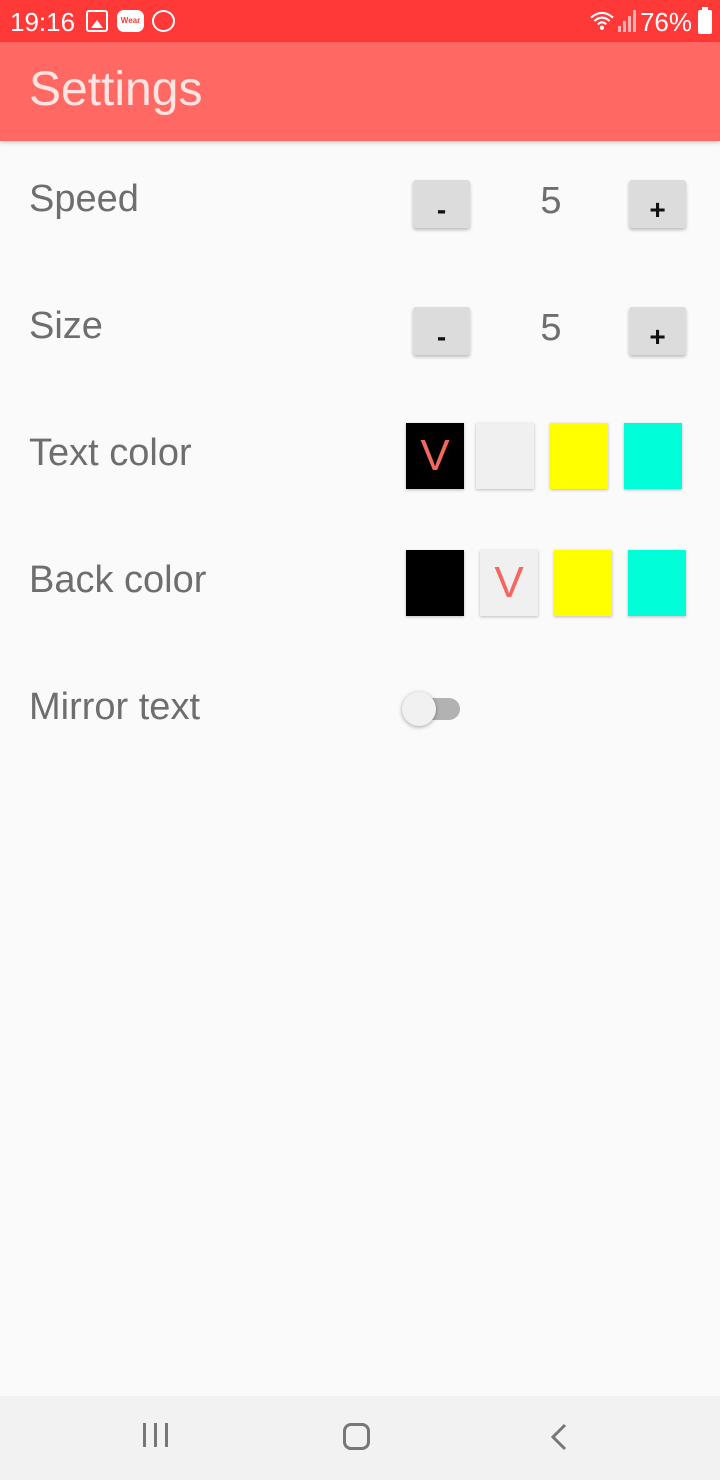 This screenshot has width=720, height=1480. What do you see at coordinates (84, 199) in the screenshot?
I see `speed-label: Speed` at bounding box center [84, 199].